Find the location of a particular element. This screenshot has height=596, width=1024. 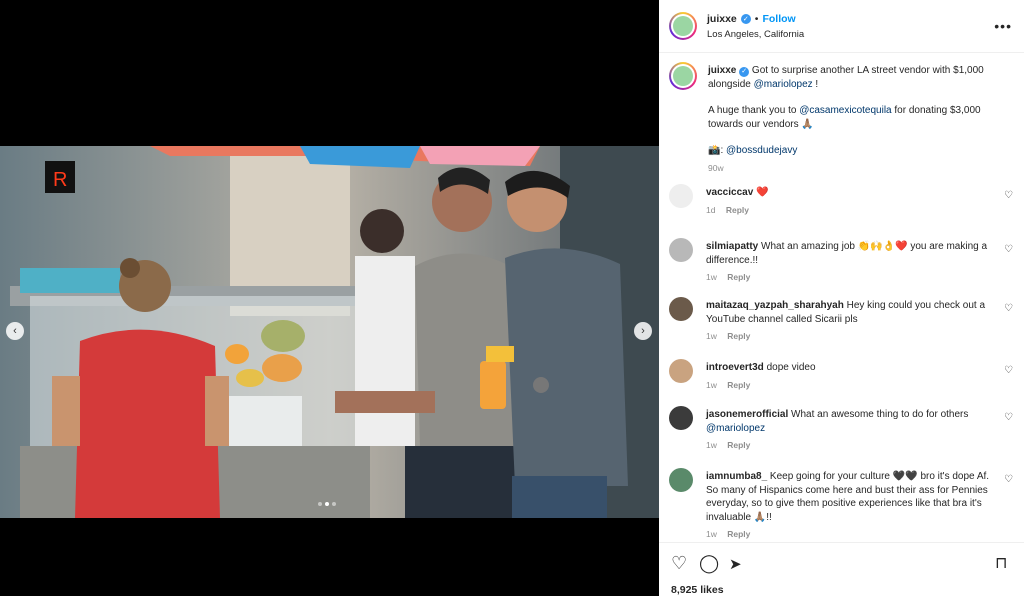

commenter-username: iamnumba8_ is located at coordinates (736, 476).